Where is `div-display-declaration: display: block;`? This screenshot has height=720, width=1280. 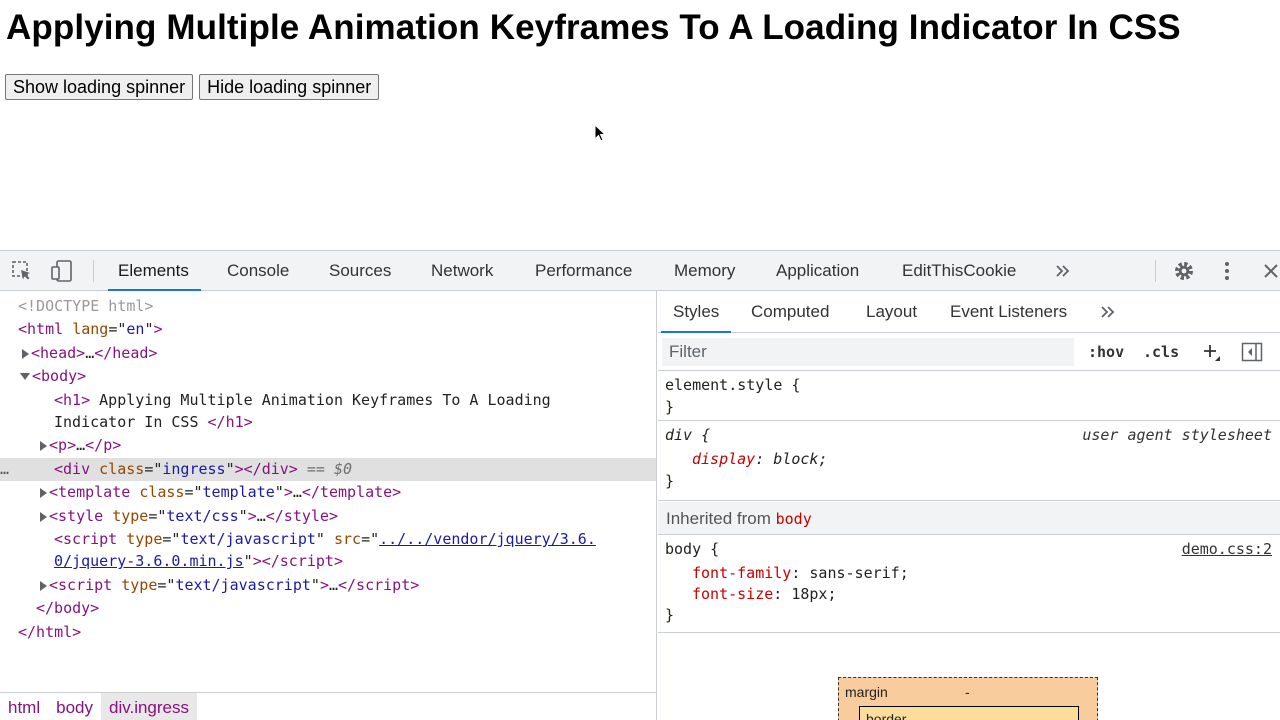 div-display-declaration: display: block; is located at coordinates (759, 459).